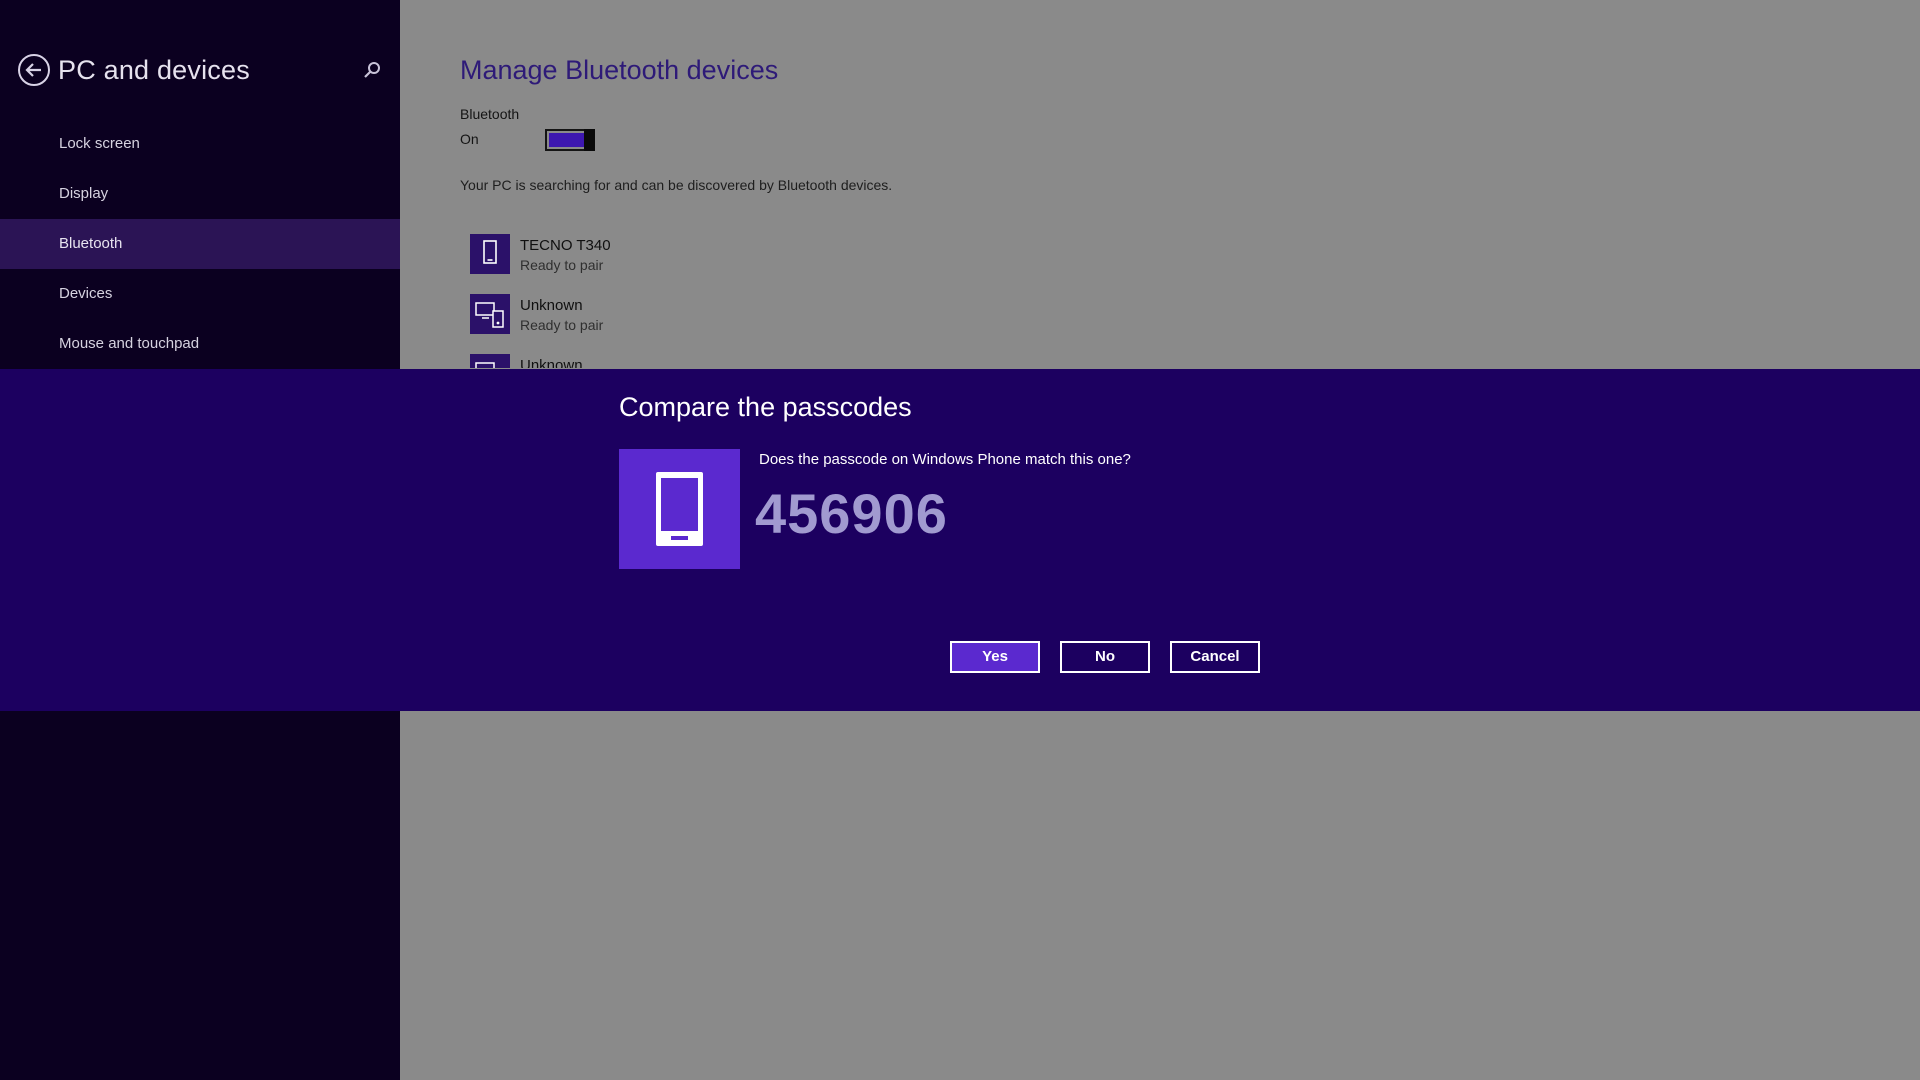 This screenshot has width=1920, height=1080. What do you see at coordinates (200, 144) in the screenshot?
I see `sidebar-item-lock-screen: Lock screen` at bounding box center [200, 144].